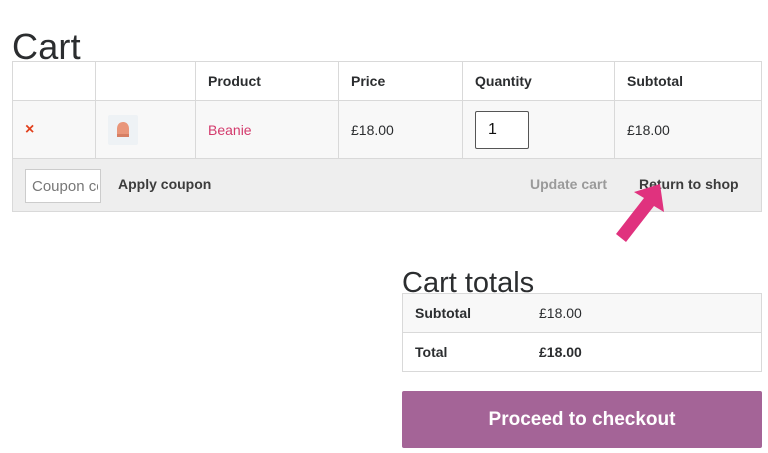 The height and width of the screenshot is (453, 768). I want to click on product-name-link: Beanie, so click(230, 130).